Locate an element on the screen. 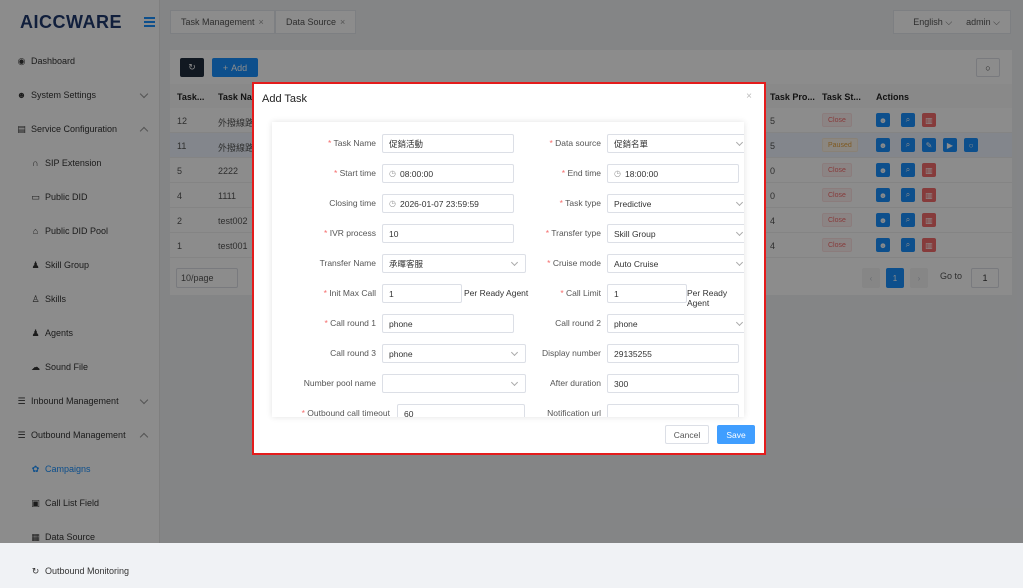 This screenshot has width=1023, height=588. data-source-label: * Data source is located at coordinates (575, 143).